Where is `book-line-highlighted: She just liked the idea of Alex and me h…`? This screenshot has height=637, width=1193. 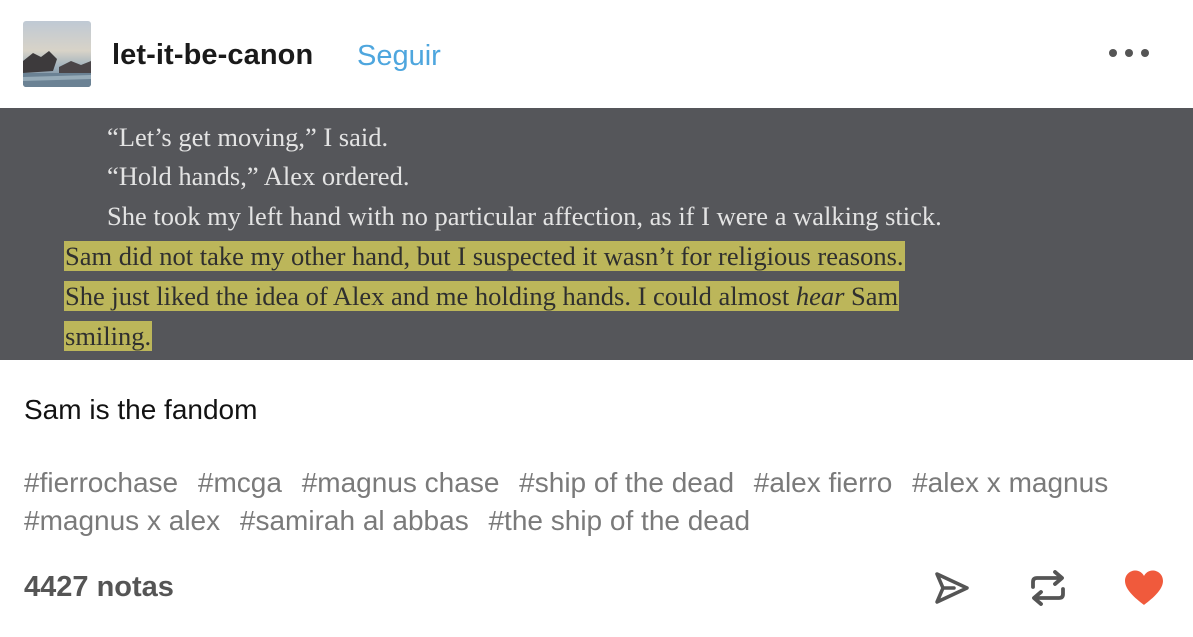
book-line-highlighted: She just liked the idea of Alex and me h… is located at coordinates (482, 296).